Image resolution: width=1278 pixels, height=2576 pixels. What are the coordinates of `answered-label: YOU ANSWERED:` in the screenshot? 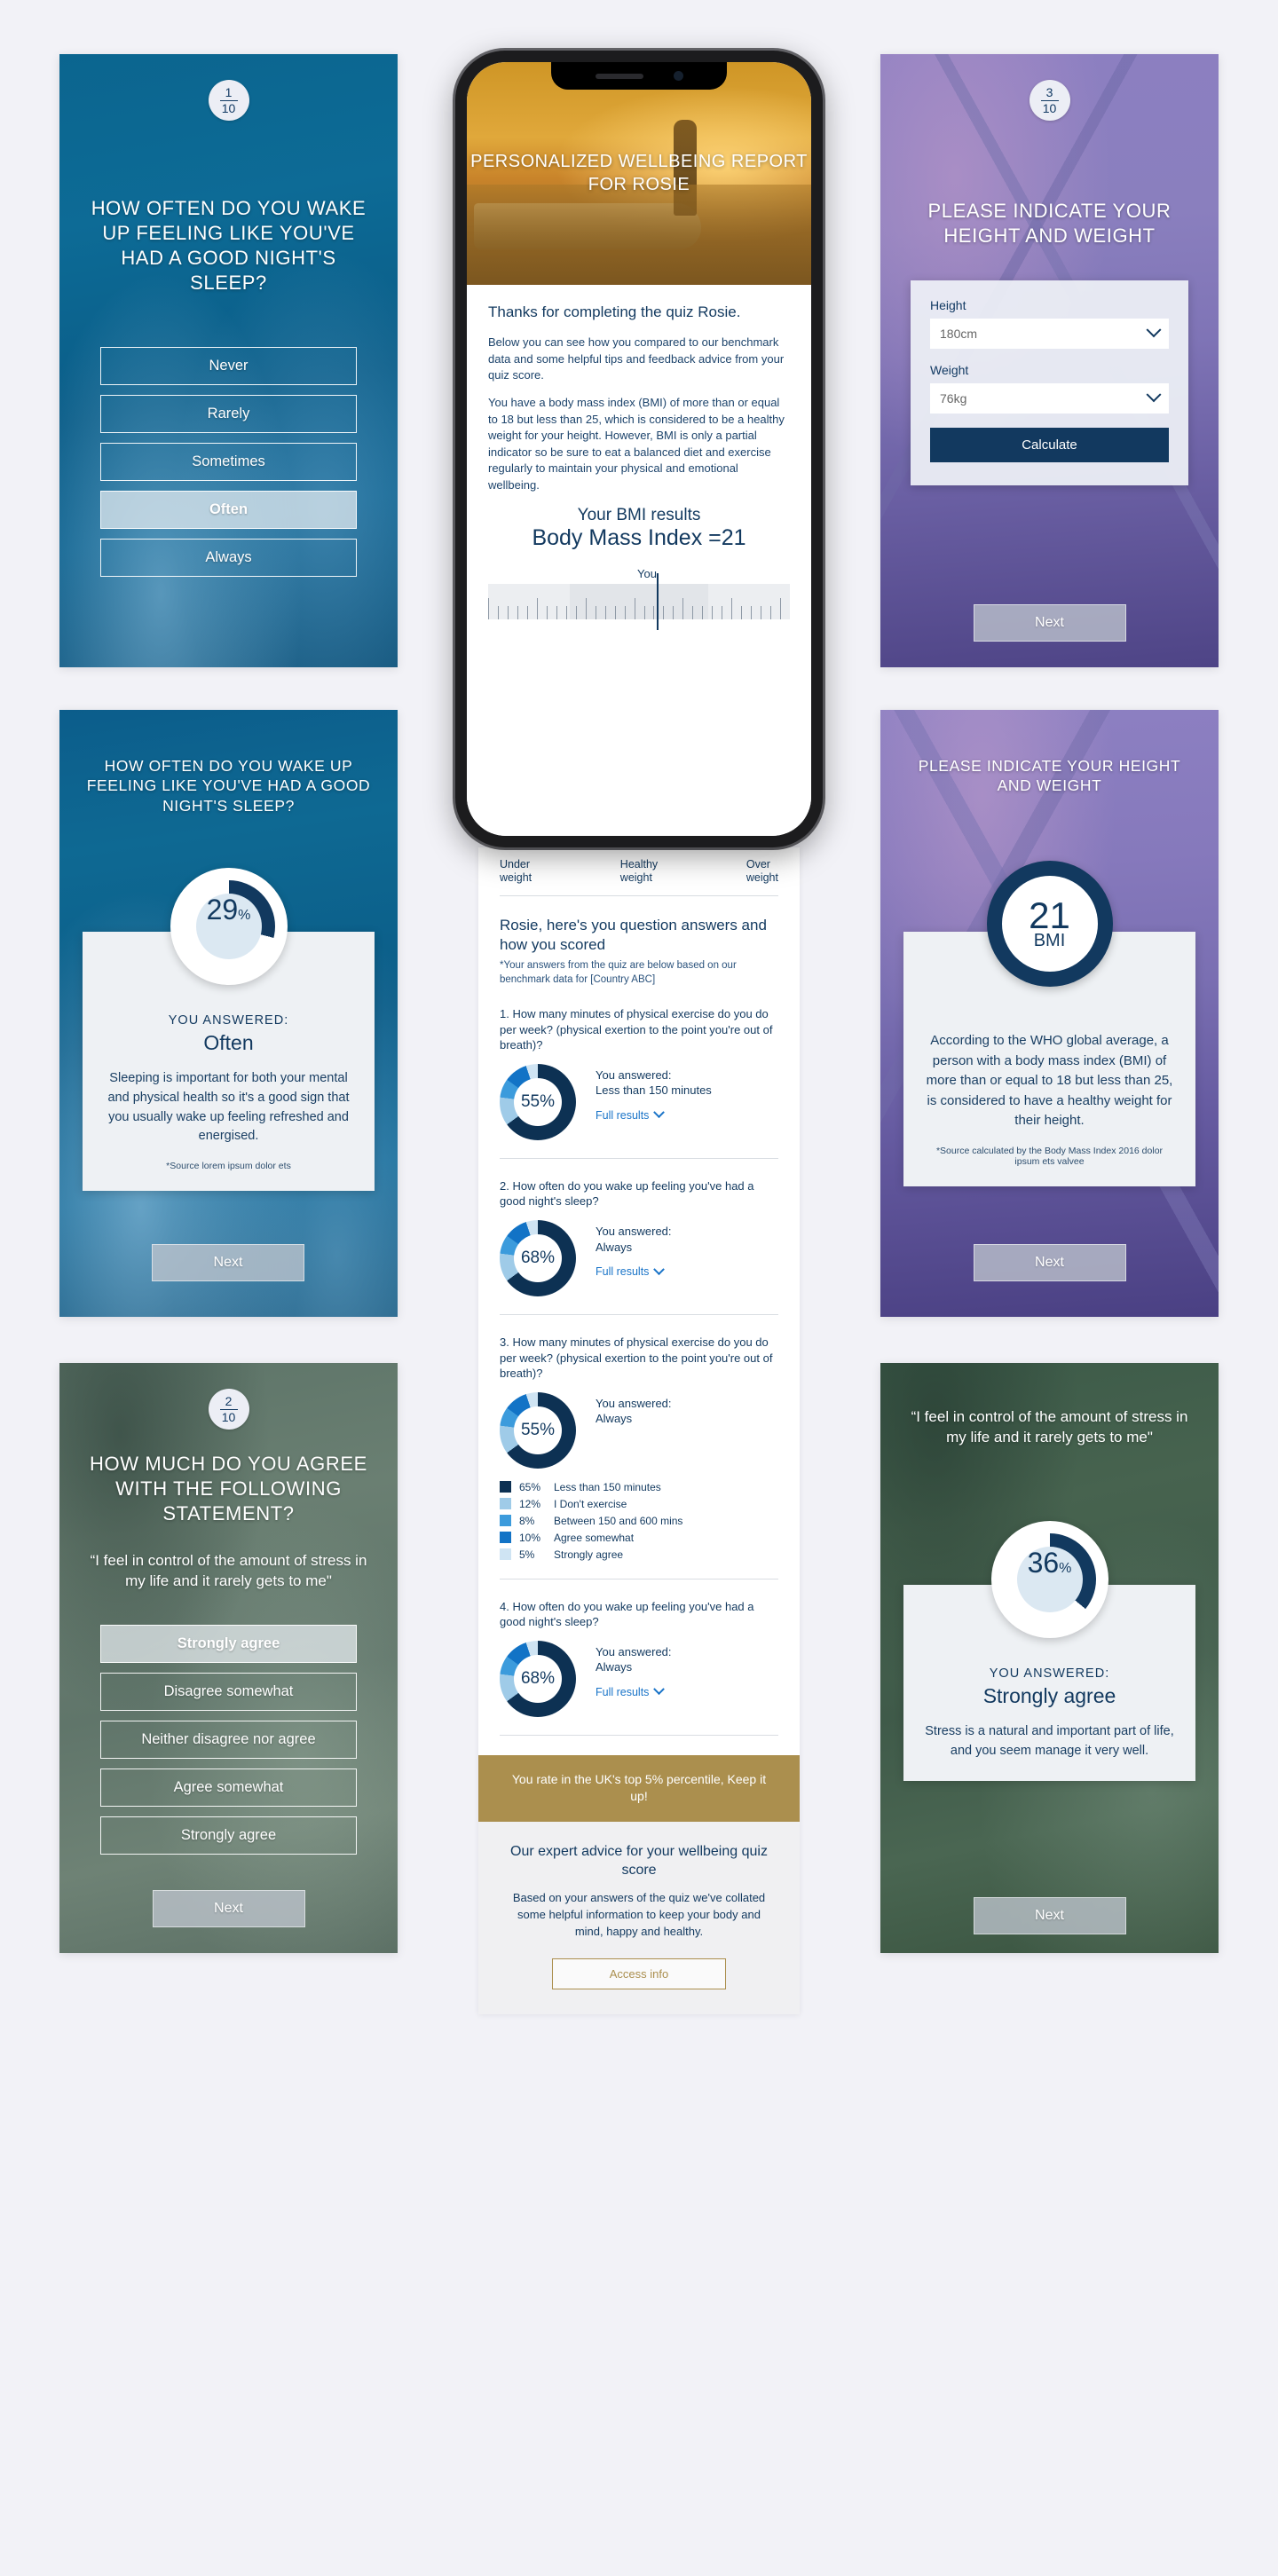 It's located at (228, 1021).